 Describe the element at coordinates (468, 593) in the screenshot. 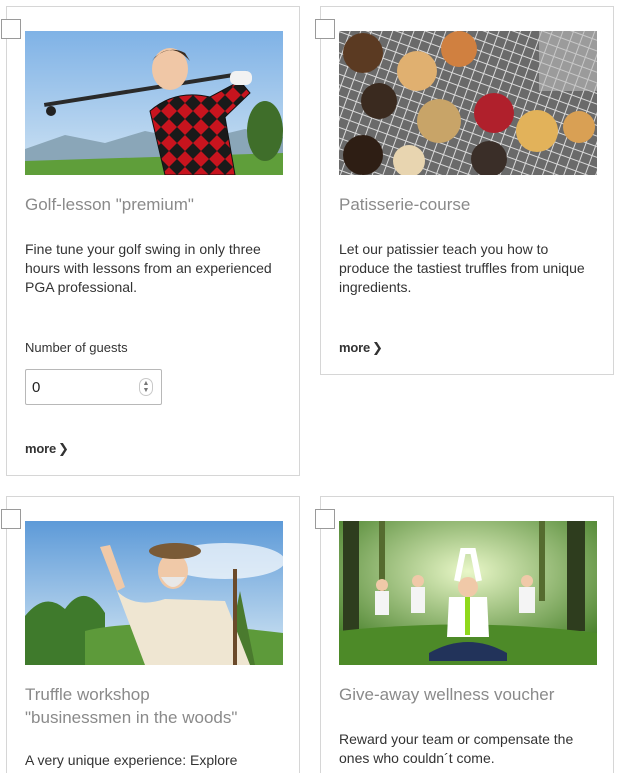

I see `yoga-in-forest-photo` at that location.